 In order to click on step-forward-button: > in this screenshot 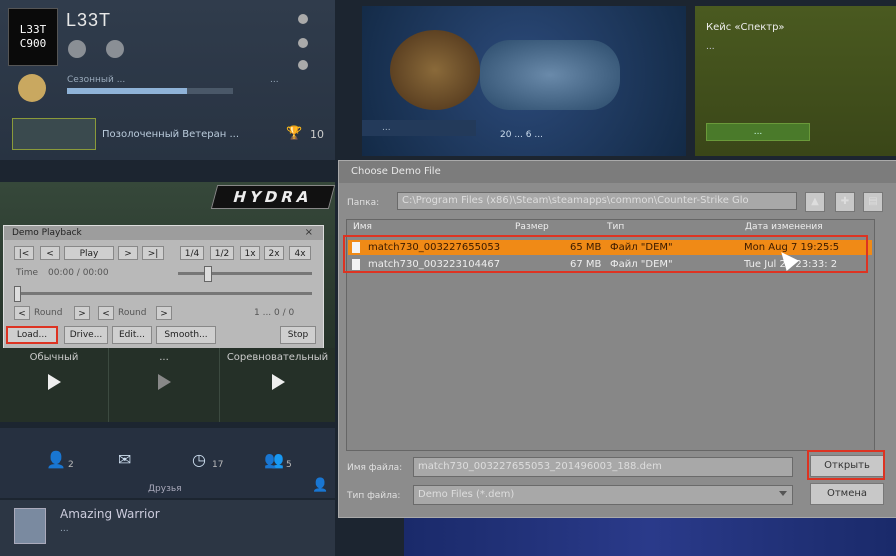, I will do `click(128, 253)`.